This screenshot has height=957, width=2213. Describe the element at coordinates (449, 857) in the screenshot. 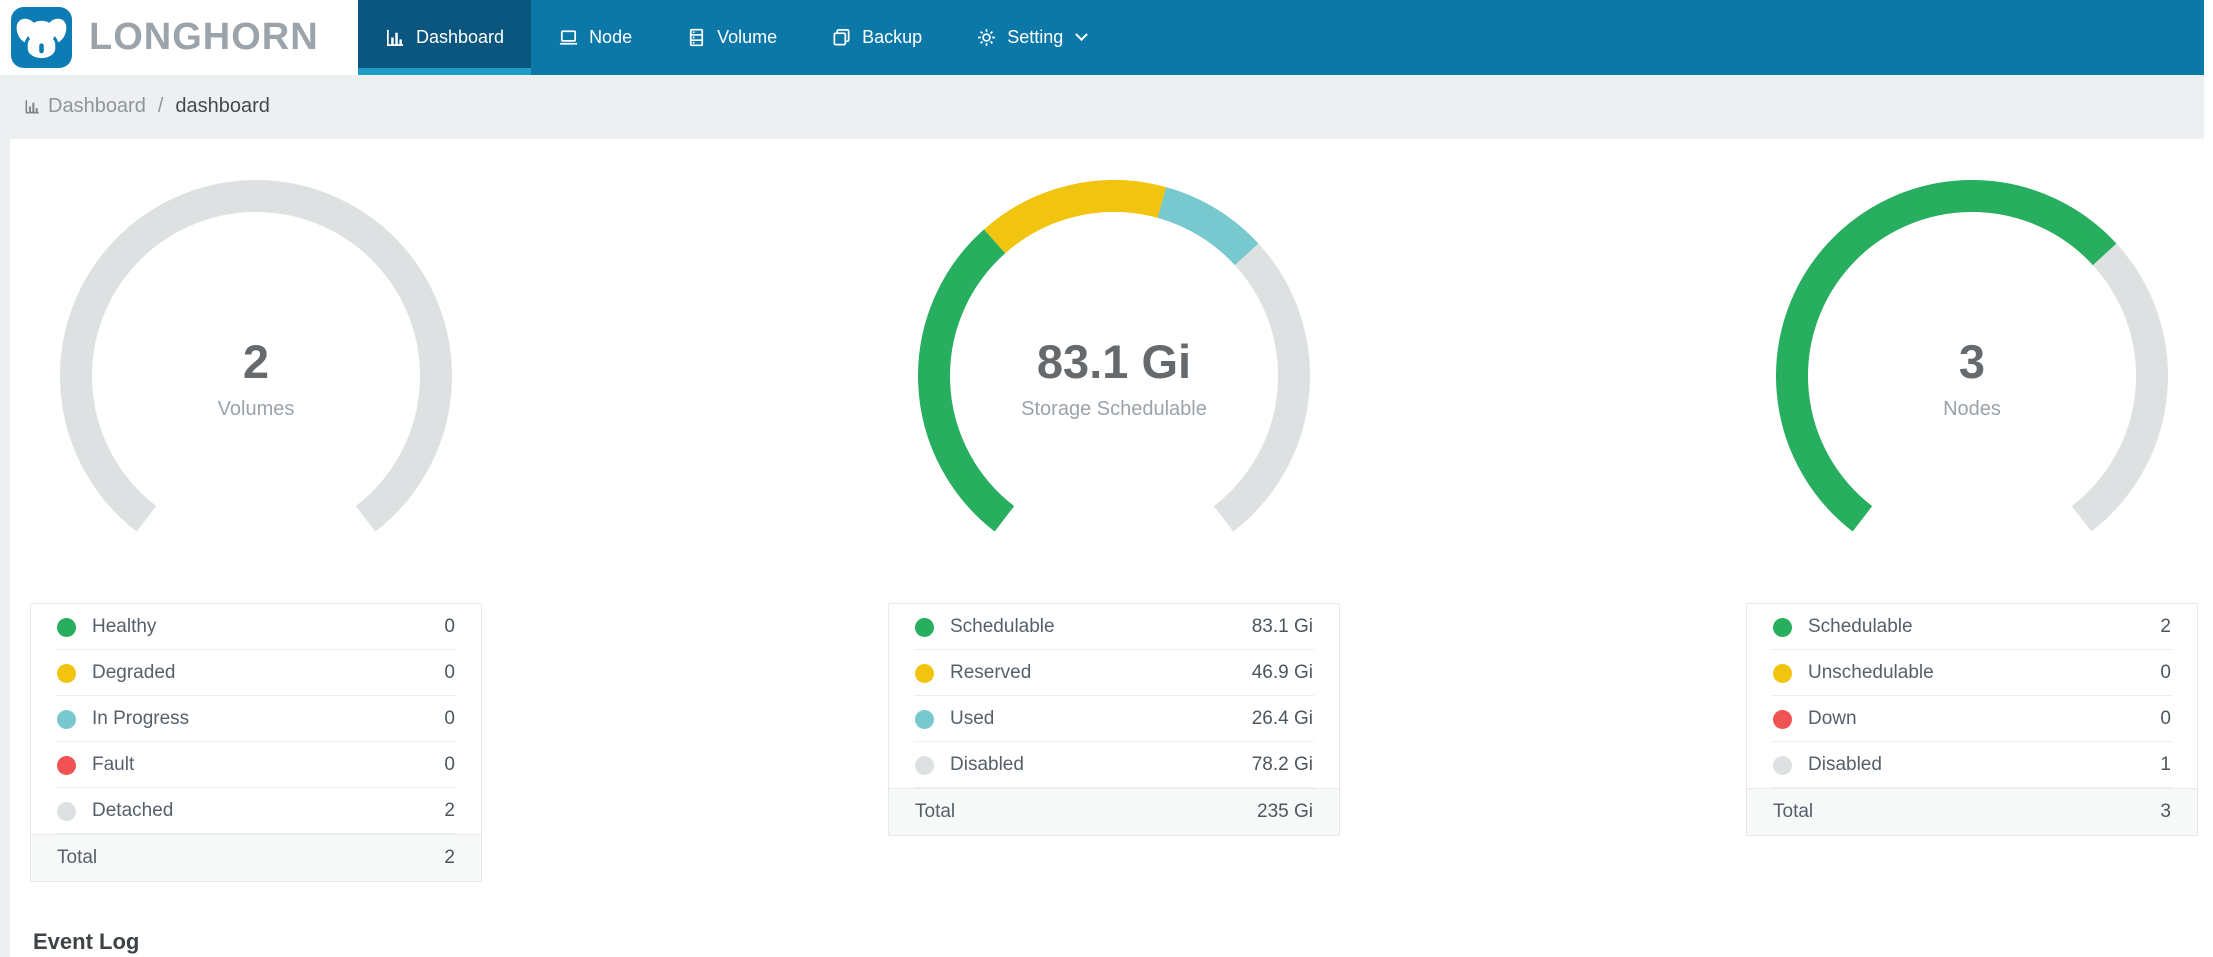

I see `total-value: 2` at that location.